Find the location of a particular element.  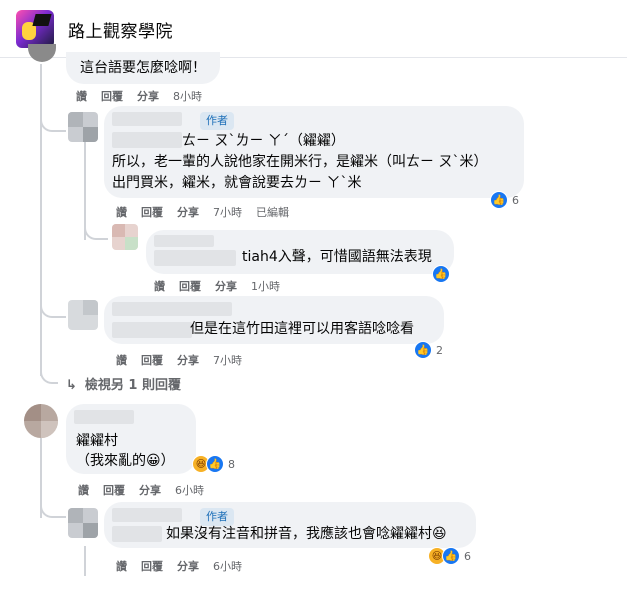

thread-branch-c1 is located at coordinates (53, 121).